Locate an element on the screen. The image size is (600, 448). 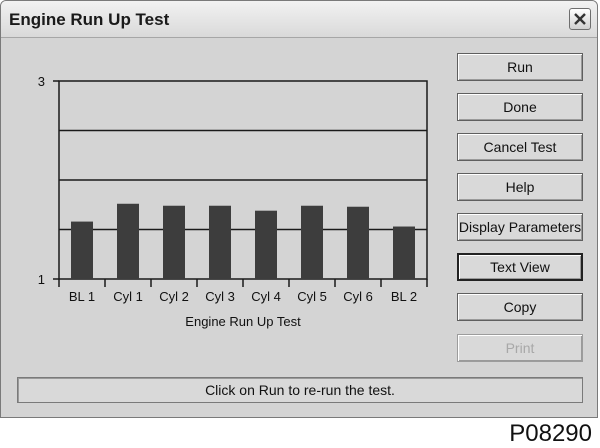
x-tick-label-6: Cyl 6 is located at coordinates (358, 296).